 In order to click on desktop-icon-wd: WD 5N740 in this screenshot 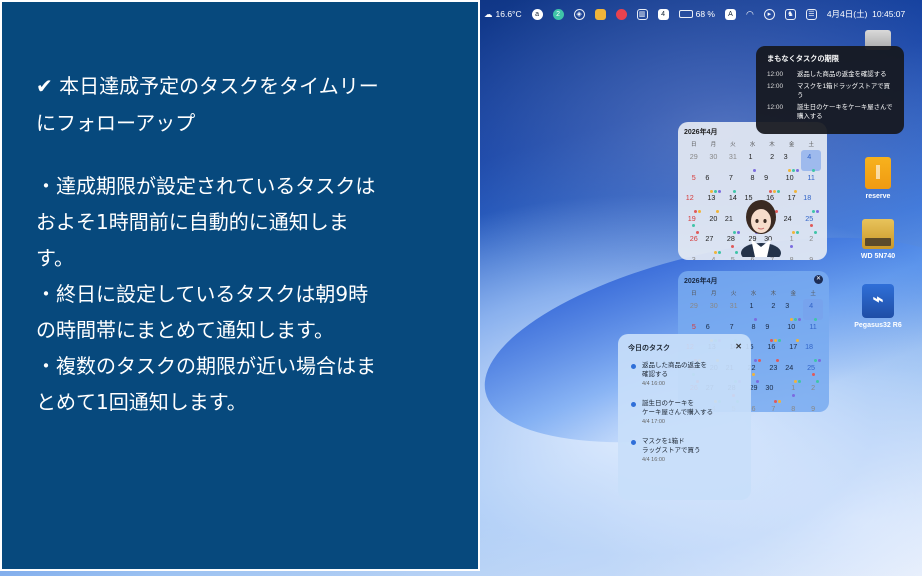, I will do `click(878, 239)`.